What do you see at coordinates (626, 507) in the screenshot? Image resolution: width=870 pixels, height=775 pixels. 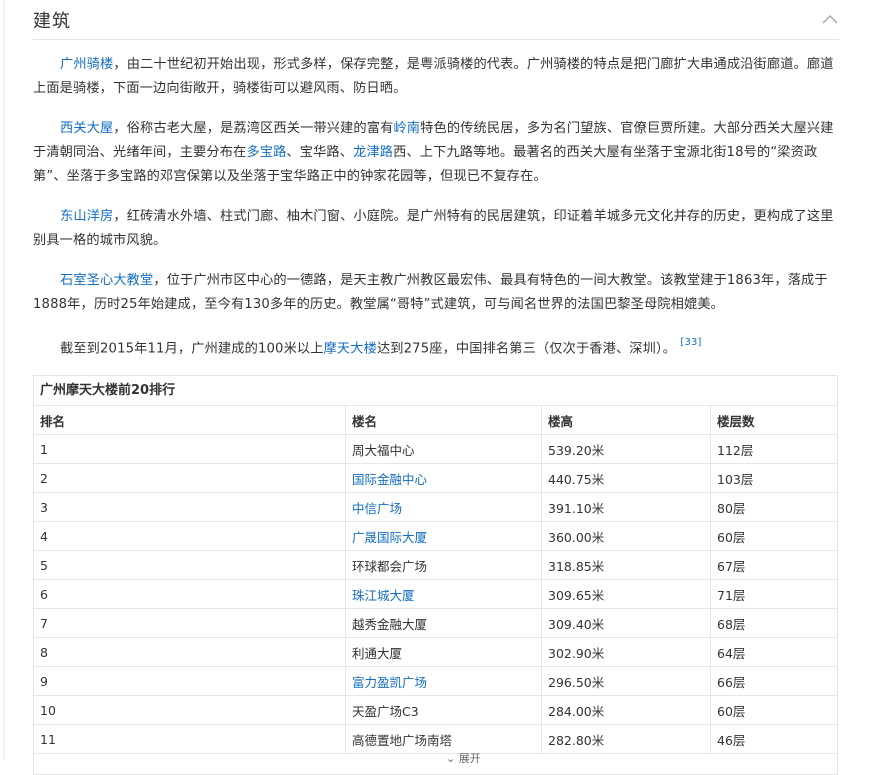 I see `height-cell: 391.10米` at bounding box center [626, 507].